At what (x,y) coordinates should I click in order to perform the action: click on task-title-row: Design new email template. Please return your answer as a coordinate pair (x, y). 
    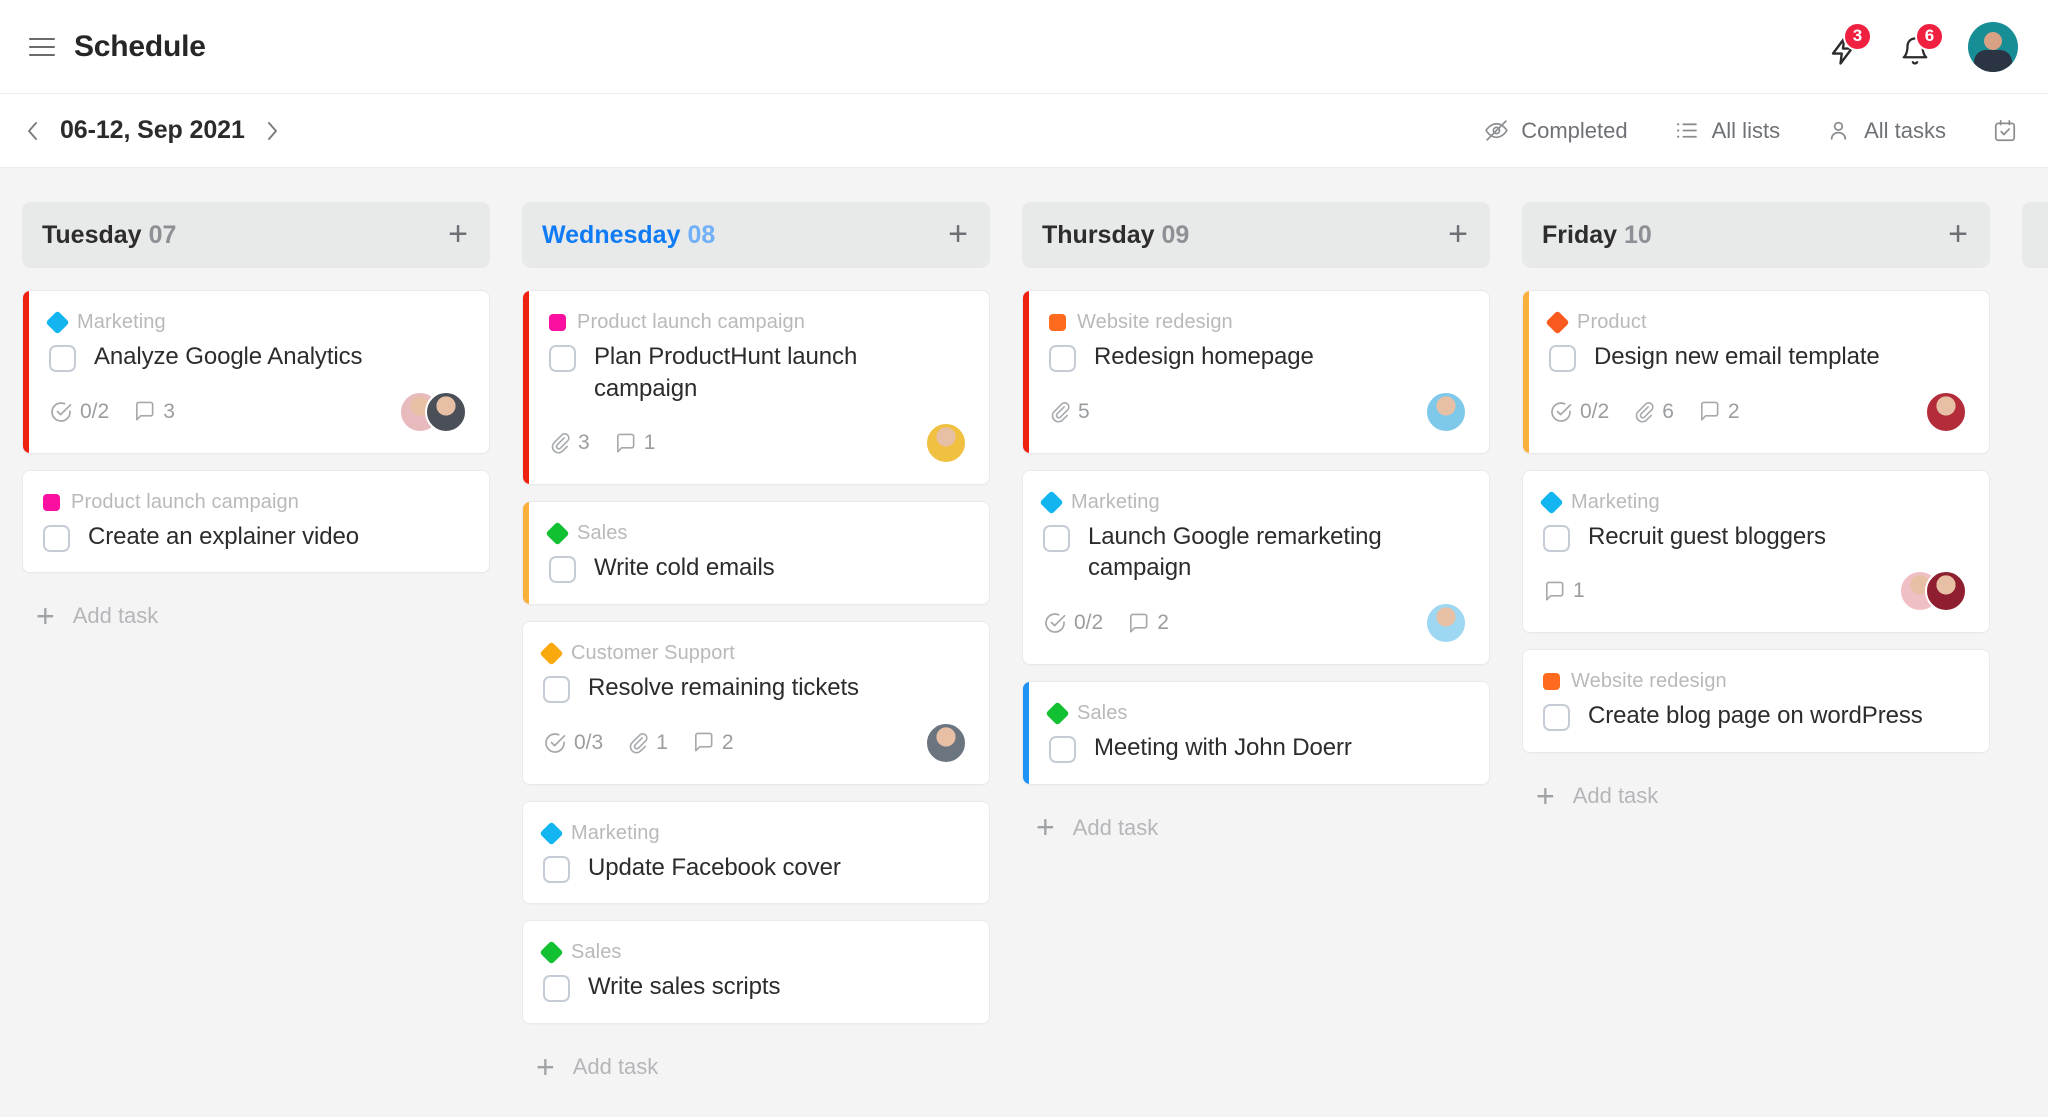
    Looking at the image, I should click on (1758, 357).